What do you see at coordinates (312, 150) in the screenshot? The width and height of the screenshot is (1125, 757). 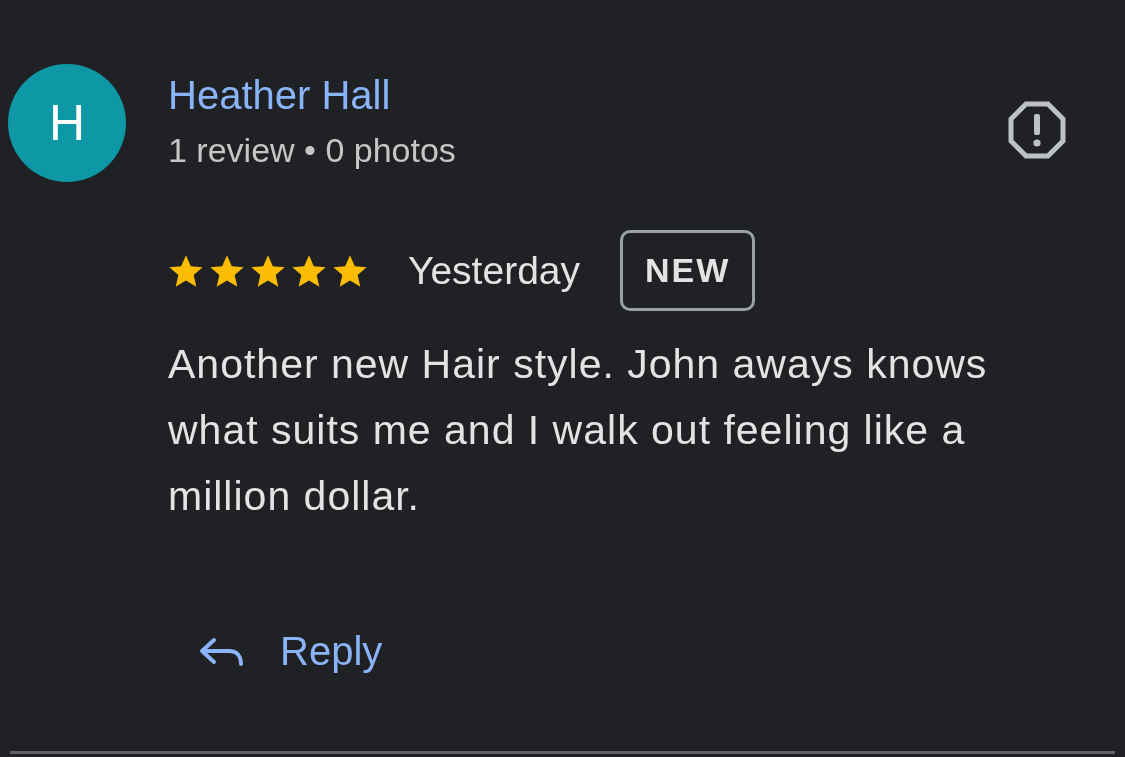 I see `author-stats: 1 review • 0 photos` at bounding box center [312, 150].